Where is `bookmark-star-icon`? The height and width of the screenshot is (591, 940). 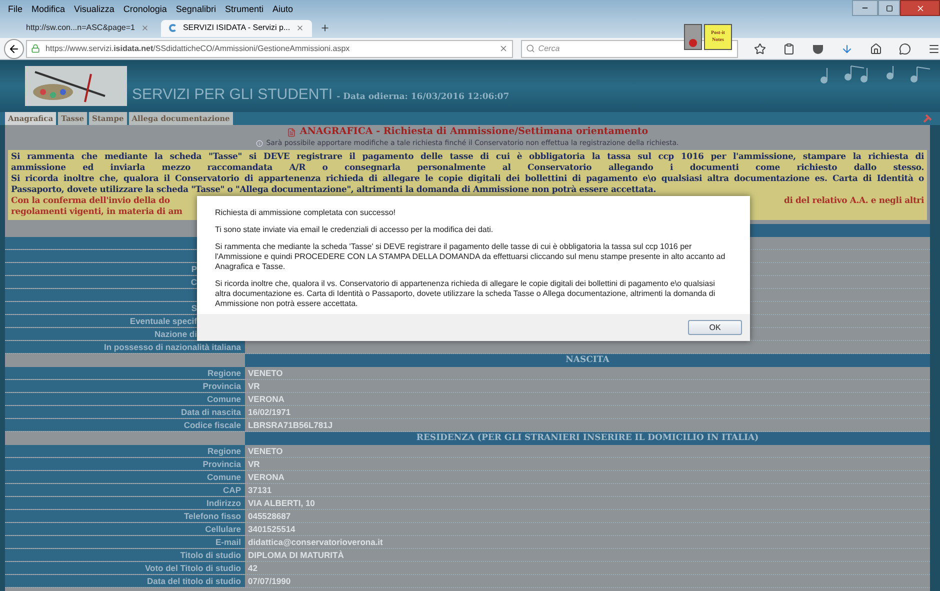 bookmark-star-icon is located at coordinates (760, 48).